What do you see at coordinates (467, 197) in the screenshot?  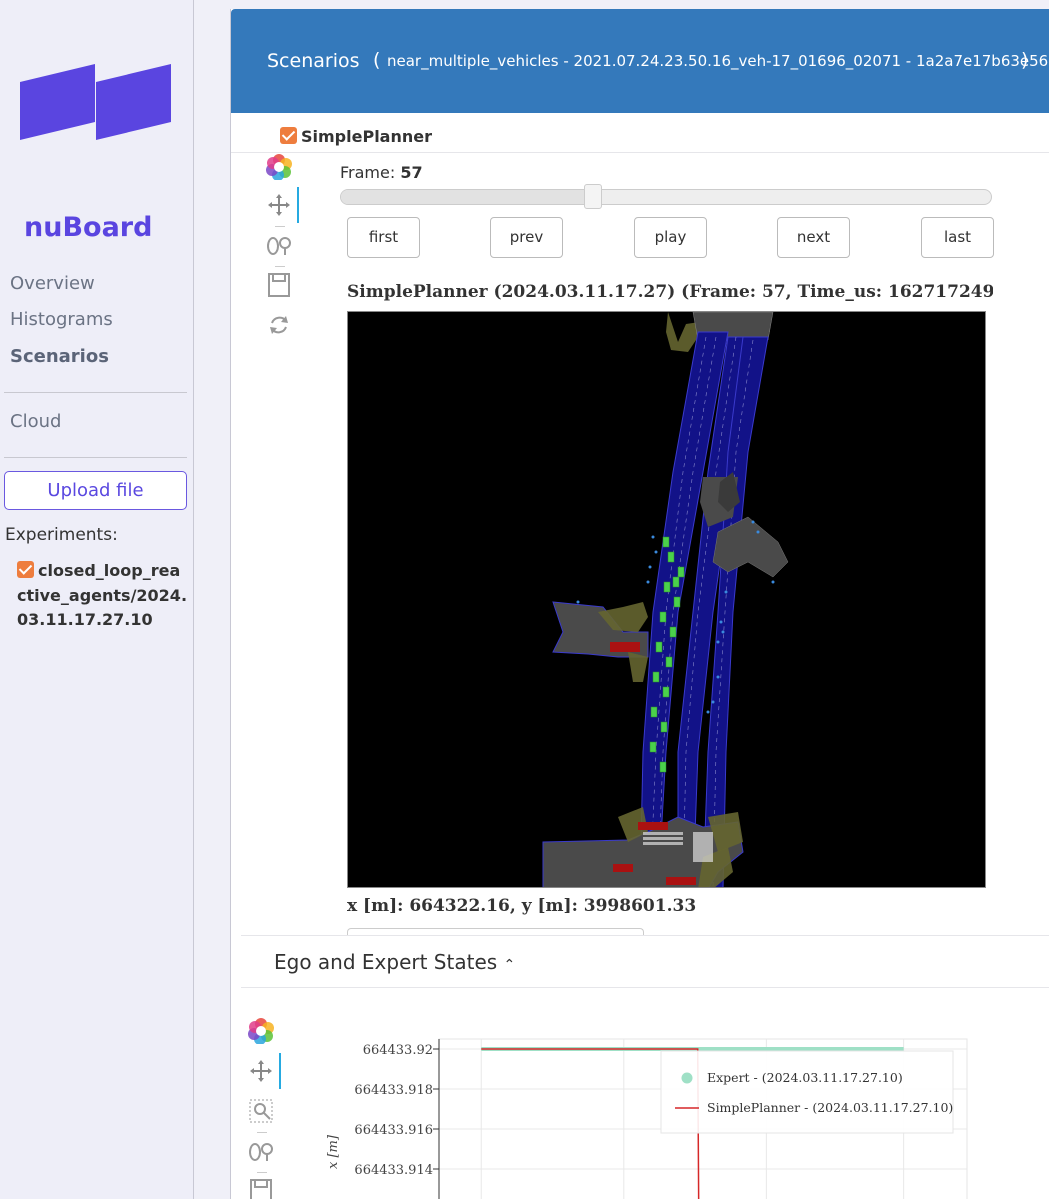 I see `frame-slider-fill` at bounding box center [467, 197].